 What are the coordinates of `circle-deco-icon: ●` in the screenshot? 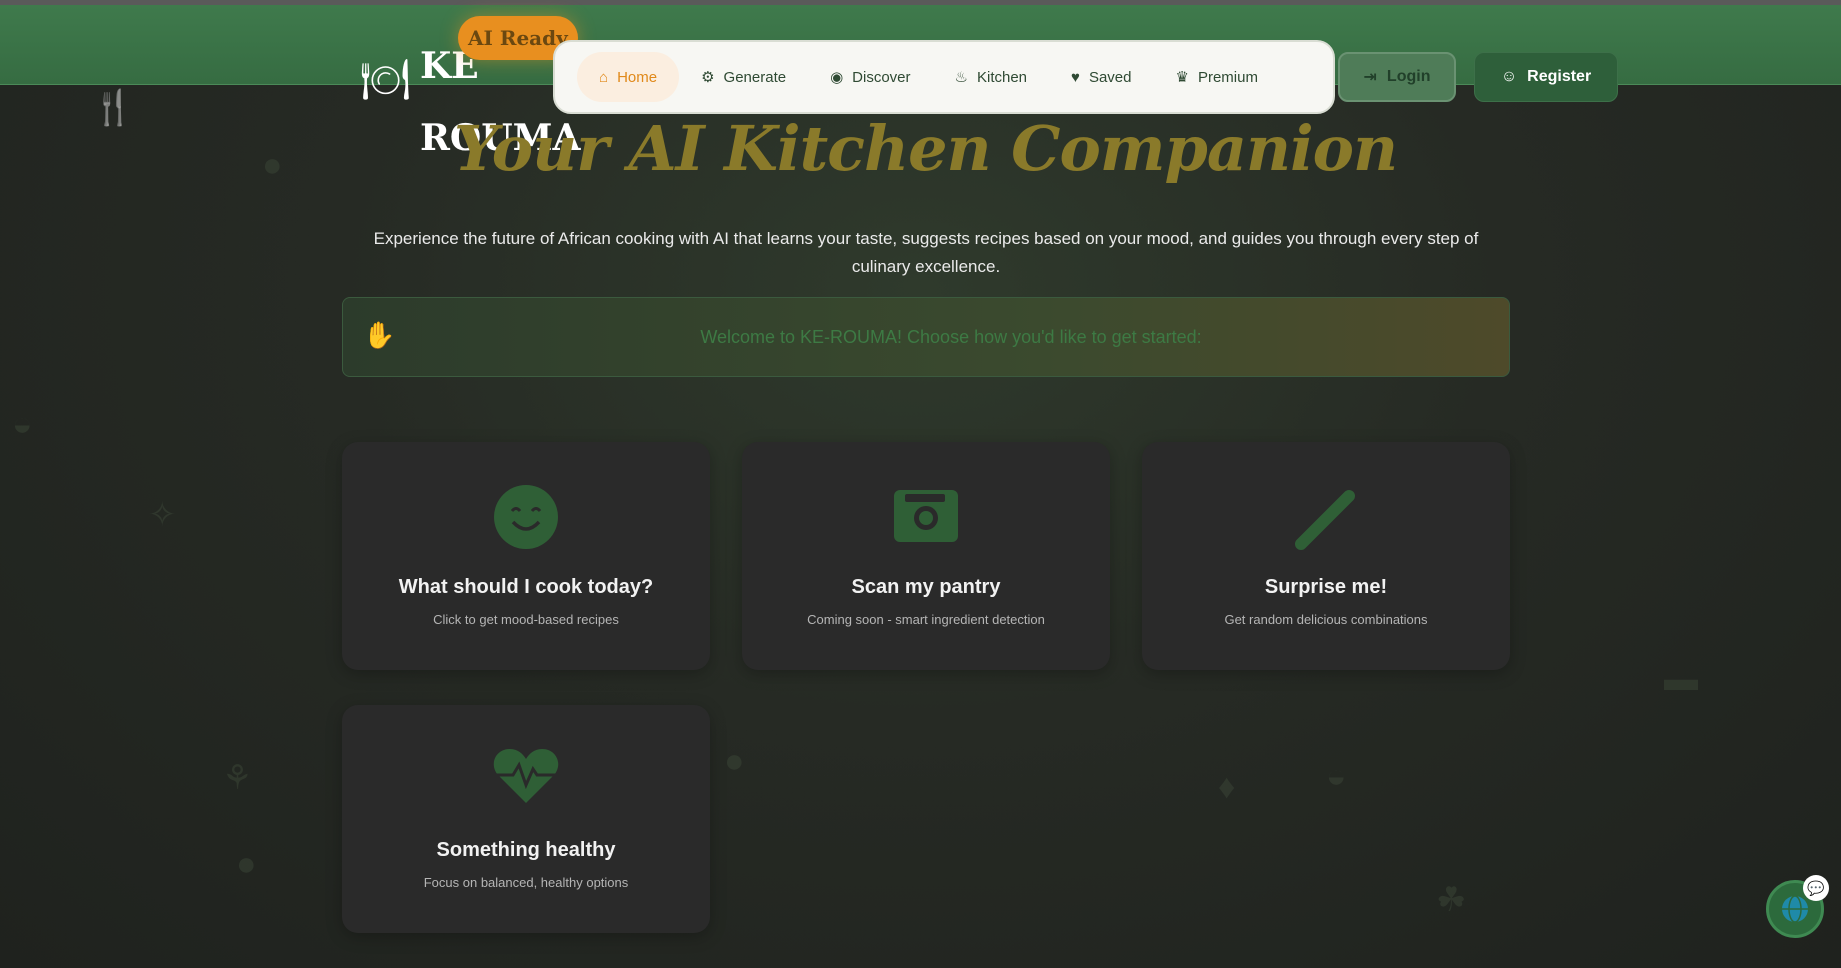 It's located at (734, 761).